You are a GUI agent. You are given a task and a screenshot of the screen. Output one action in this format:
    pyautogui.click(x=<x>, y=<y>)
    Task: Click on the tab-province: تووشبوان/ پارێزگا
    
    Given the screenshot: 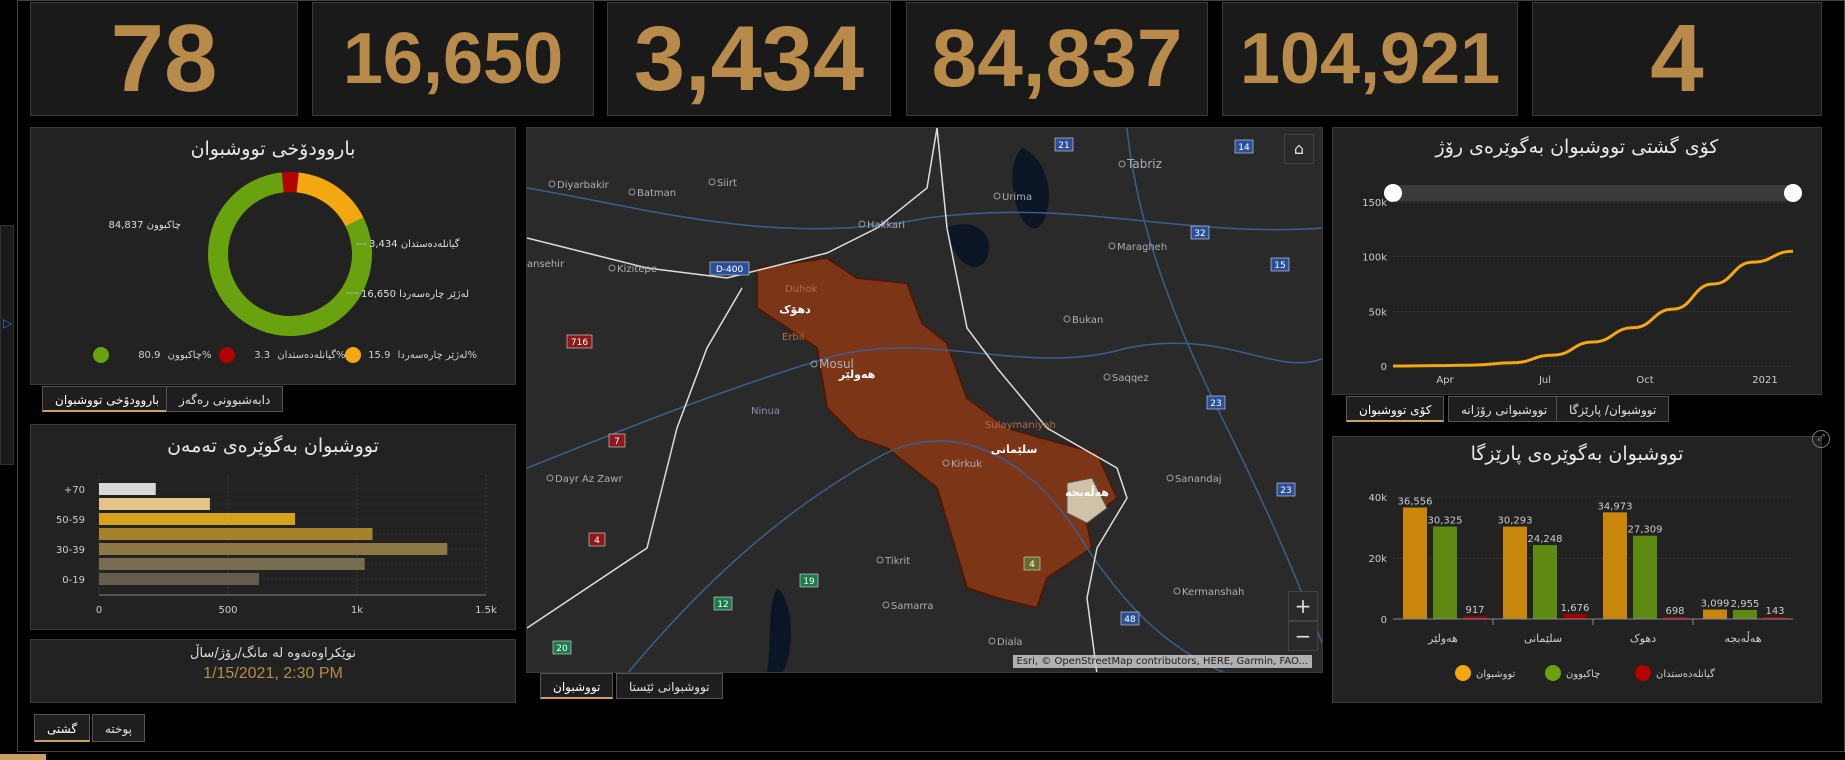 What is the action you would take?
    pyautogui.click(x=1613, y=409)
    